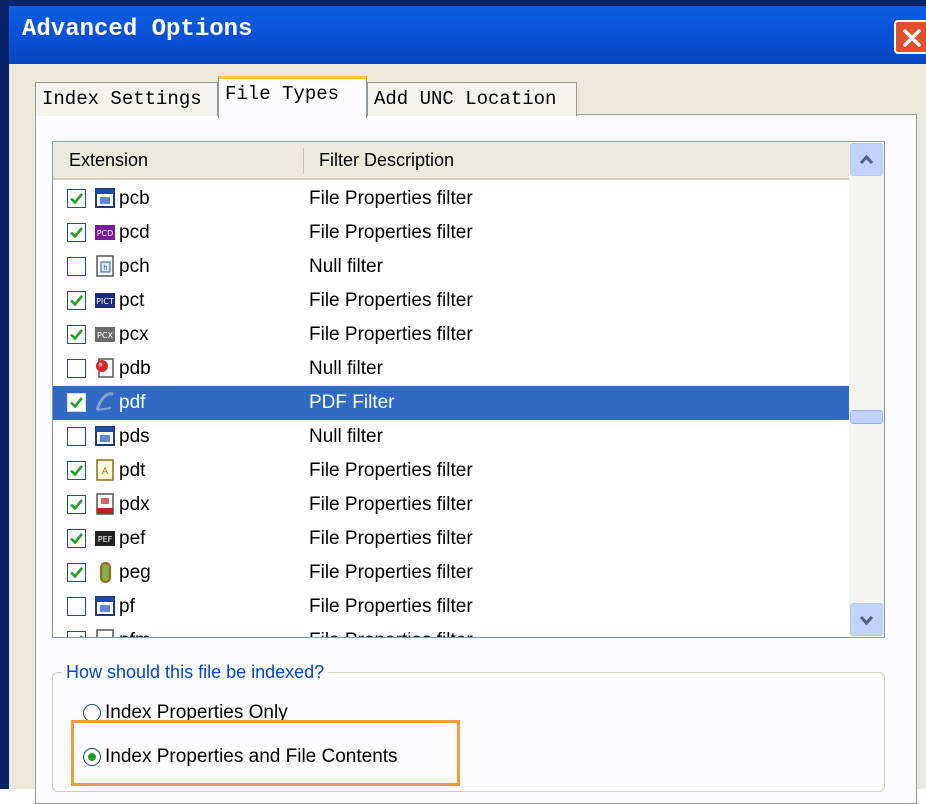 The height and width of the screenshot is (804, 926). I want to click on svg-text: PICT, so click(105, 301).